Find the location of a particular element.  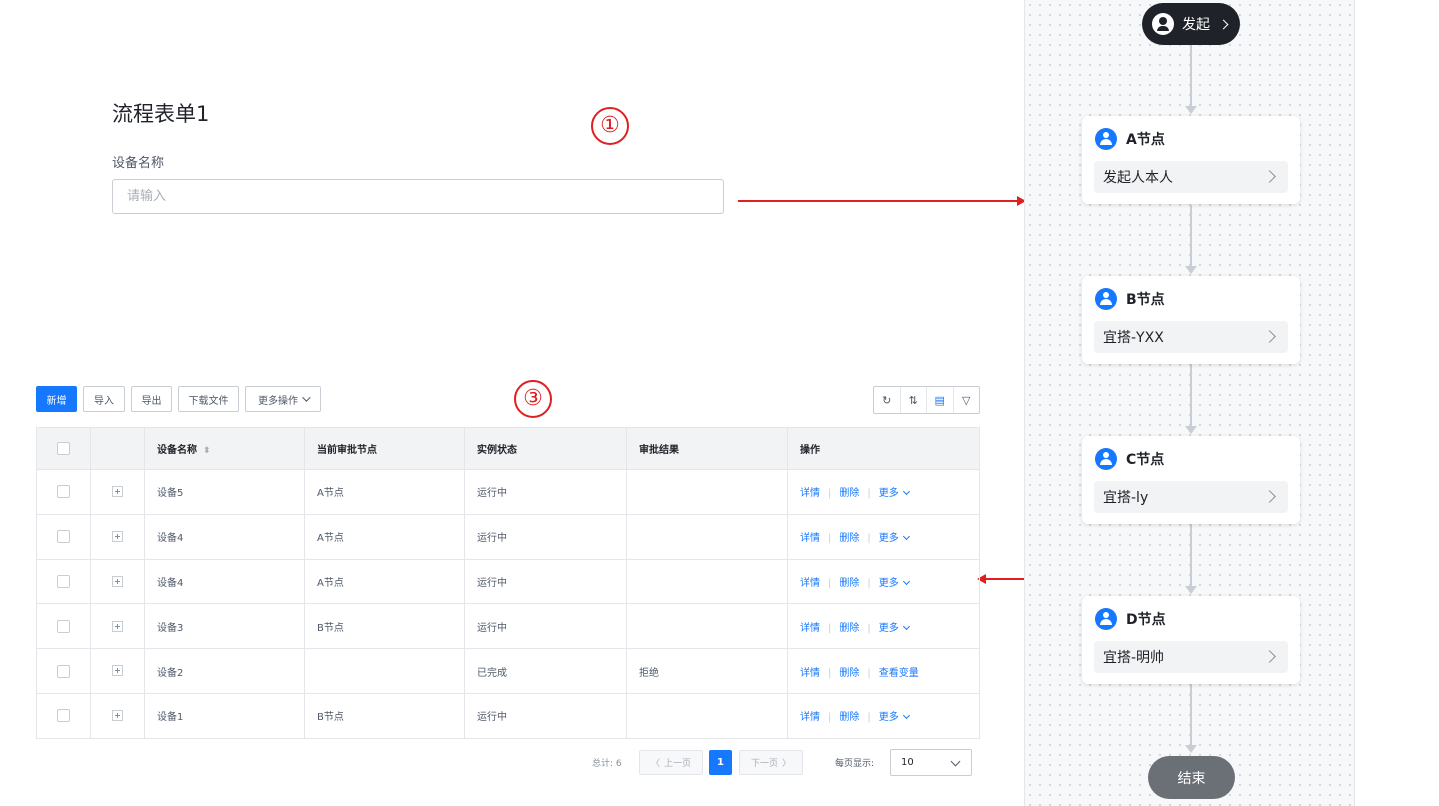

actions-cell: 详情 | 删除 | 查看变量 is located at coordinates (883, 671).